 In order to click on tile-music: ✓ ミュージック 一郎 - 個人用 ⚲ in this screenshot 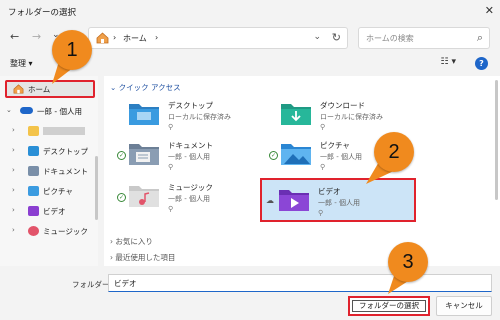, I will do `click(198, 199)`.